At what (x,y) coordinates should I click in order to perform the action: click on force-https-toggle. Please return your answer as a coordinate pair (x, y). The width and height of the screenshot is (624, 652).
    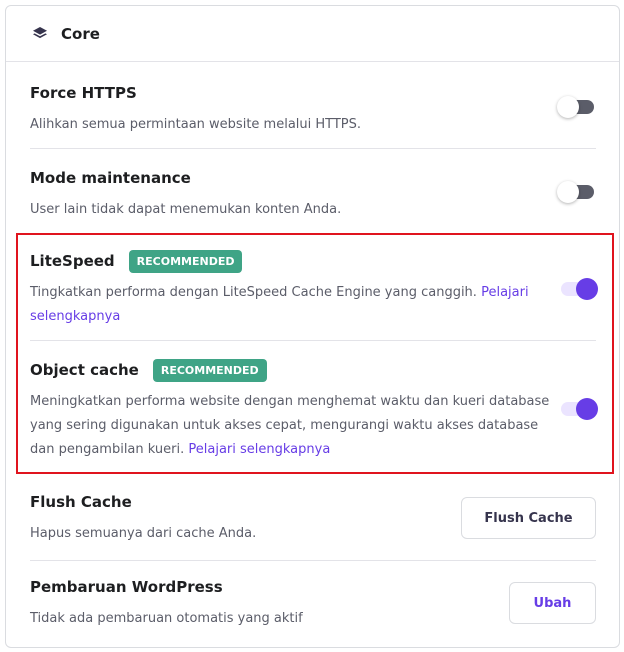
    Looking at the image, I should click on (577, 107).